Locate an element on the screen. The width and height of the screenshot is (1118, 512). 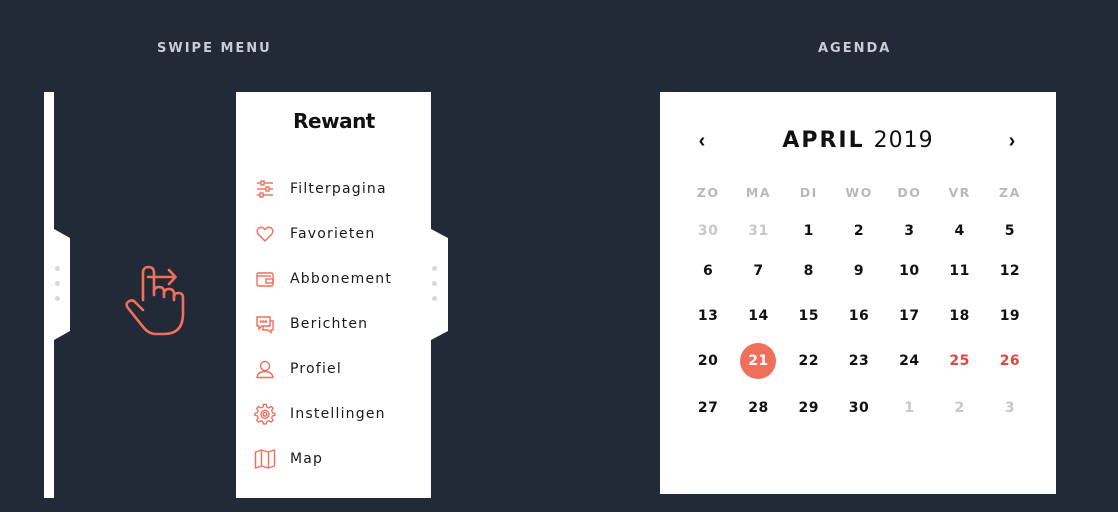
calendar-week-row: 6 7 8 9 10 11 12 is located at coordinates (870, 271).